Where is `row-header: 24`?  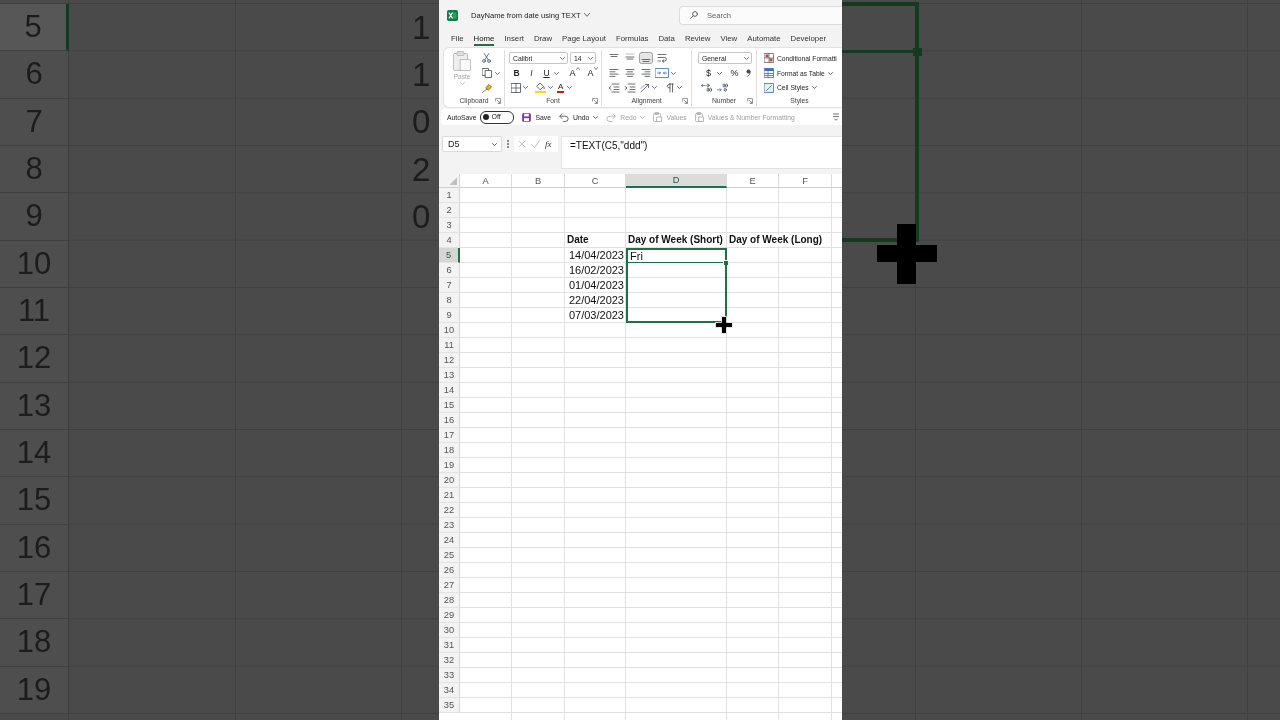
row-header: 24 is located at coordinates (449, 540).